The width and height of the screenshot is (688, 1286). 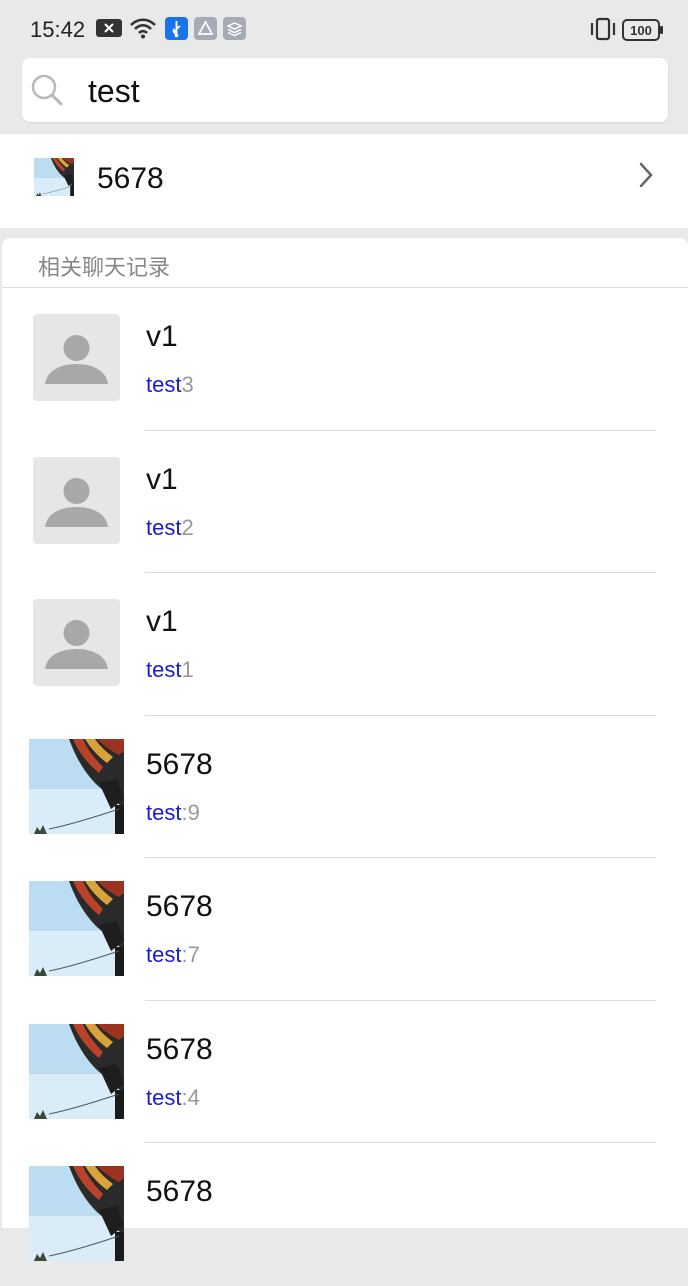 I want to click on chat-record-item: v1 test3, so click(x=345, y=359).